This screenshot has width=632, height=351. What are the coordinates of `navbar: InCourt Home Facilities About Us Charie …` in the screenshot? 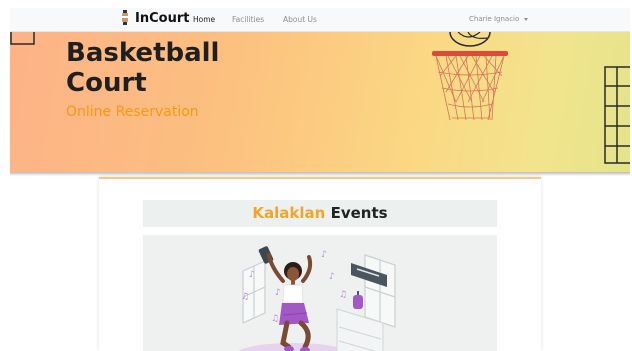 It's located at (320, 20).